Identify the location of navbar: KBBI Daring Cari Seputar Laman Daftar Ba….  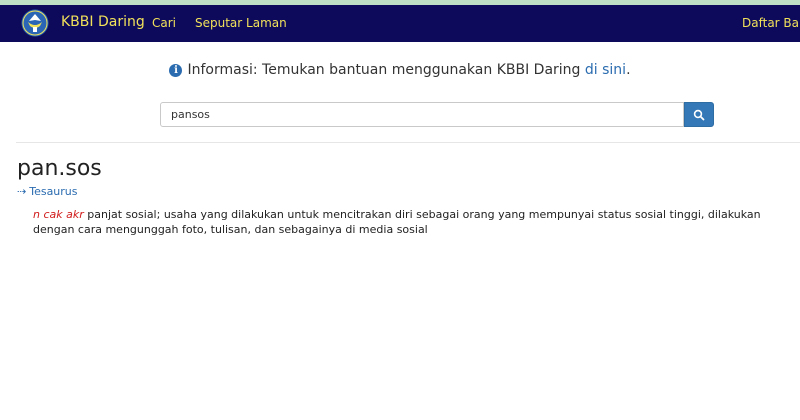
(400, 23).